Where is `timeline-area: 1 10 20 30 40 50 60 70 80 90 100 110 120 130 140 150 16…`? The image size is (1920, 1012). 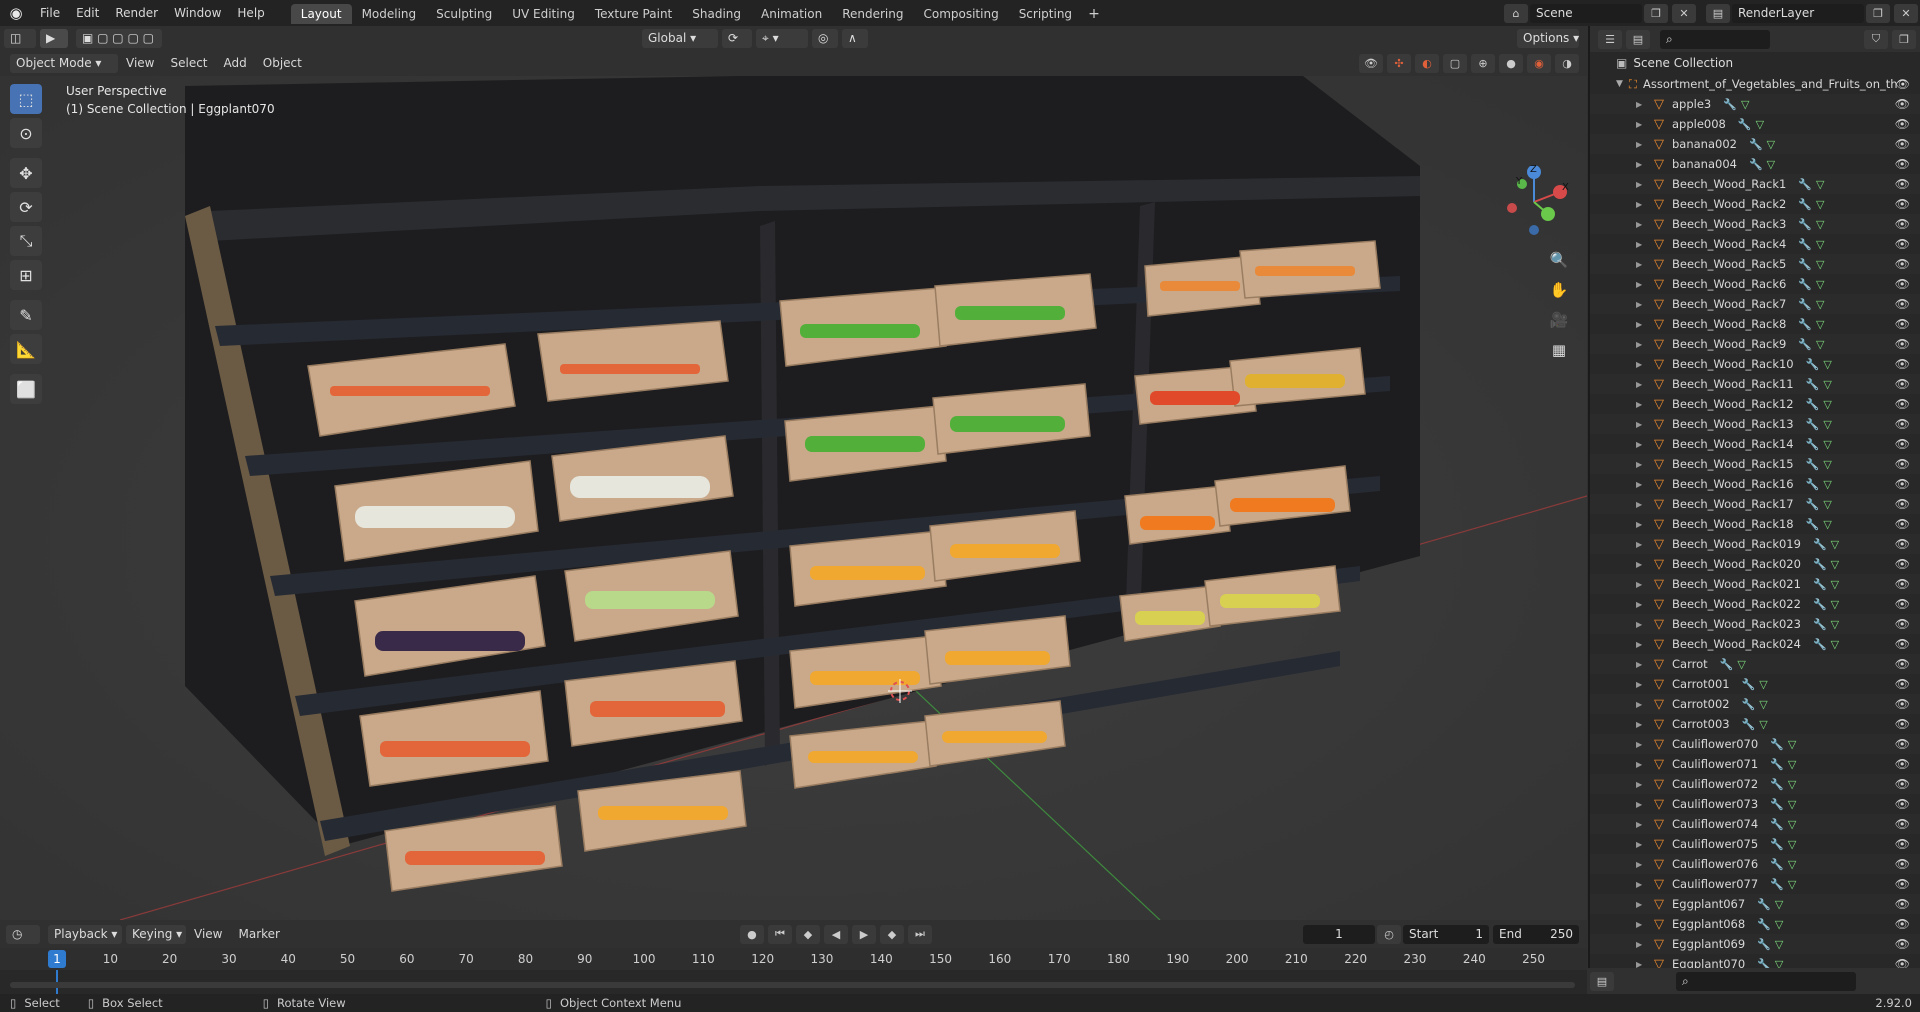 timeline-area: 1 10 20 30 40 50 60 70 80 90 100 110 120 130 140 150 16… is located at coordinates (793, 971).